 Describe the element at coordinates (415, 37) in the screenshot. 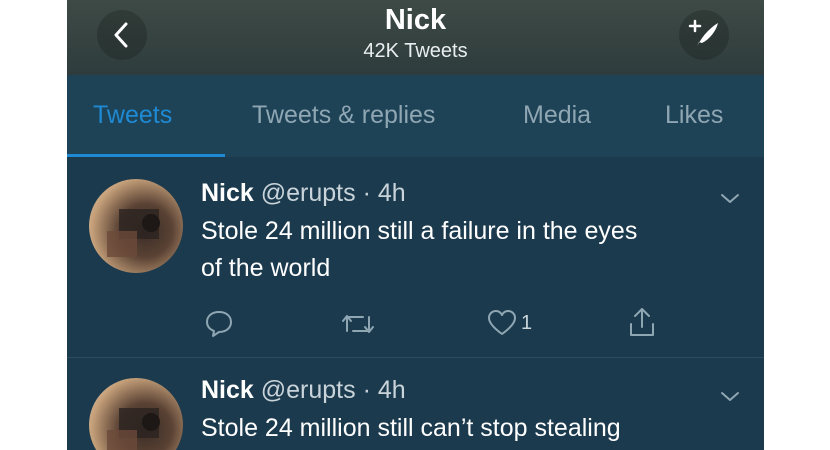

I see `profile-header: Nick 42K Tweets` at that location.